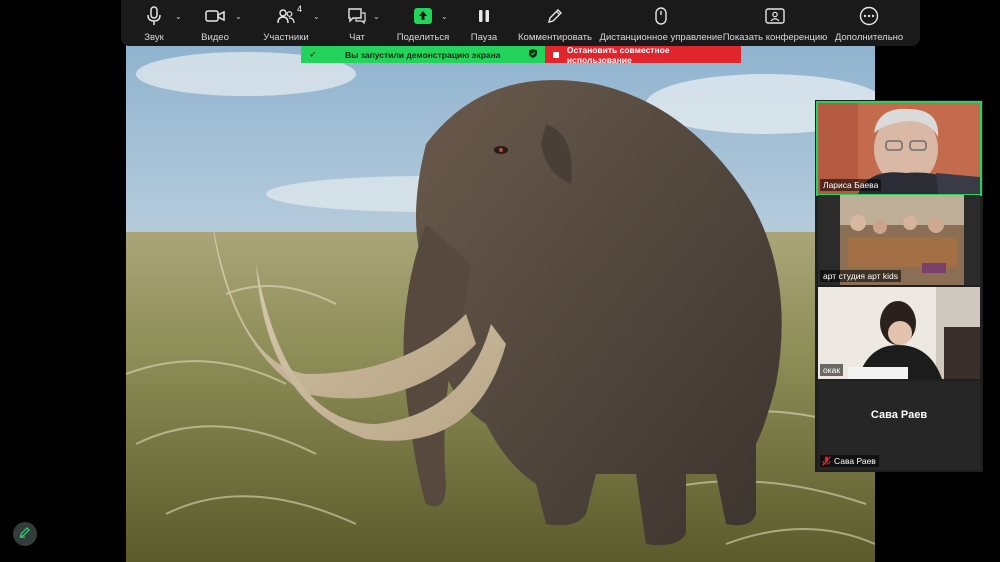 This screenshot has width=1000, height=562. I want to click on chat-icon, so click(357, 16).